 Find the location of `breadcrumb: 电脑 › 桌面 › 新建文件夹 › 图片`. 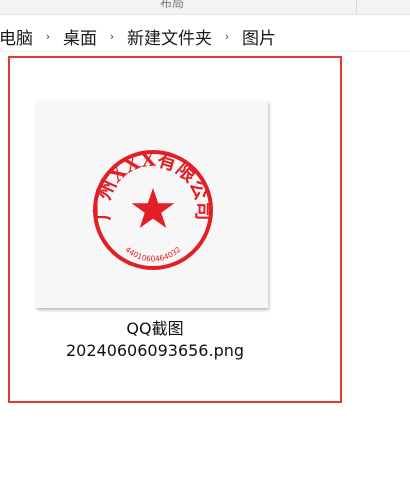

breadcrumb: 电脑 › 桌面 › 新建文件夹 › 图片 is located at coordinates (139, 36).